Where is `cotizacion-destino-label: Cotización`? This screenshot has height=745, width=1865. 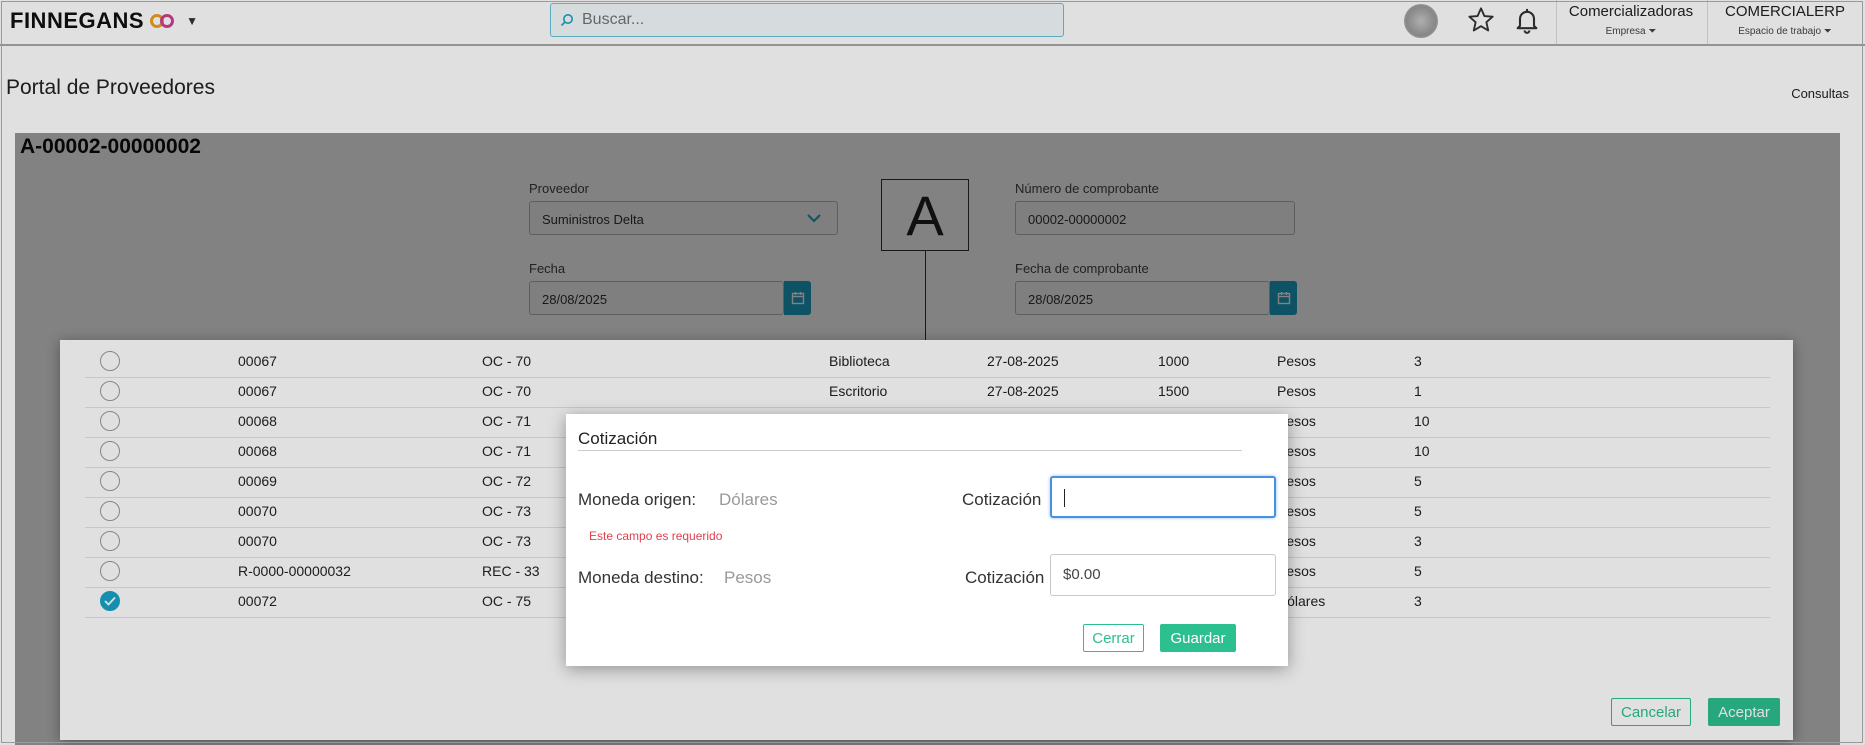 cotizacion-destino-label: Cotización is located at coordinates (1005, 577).